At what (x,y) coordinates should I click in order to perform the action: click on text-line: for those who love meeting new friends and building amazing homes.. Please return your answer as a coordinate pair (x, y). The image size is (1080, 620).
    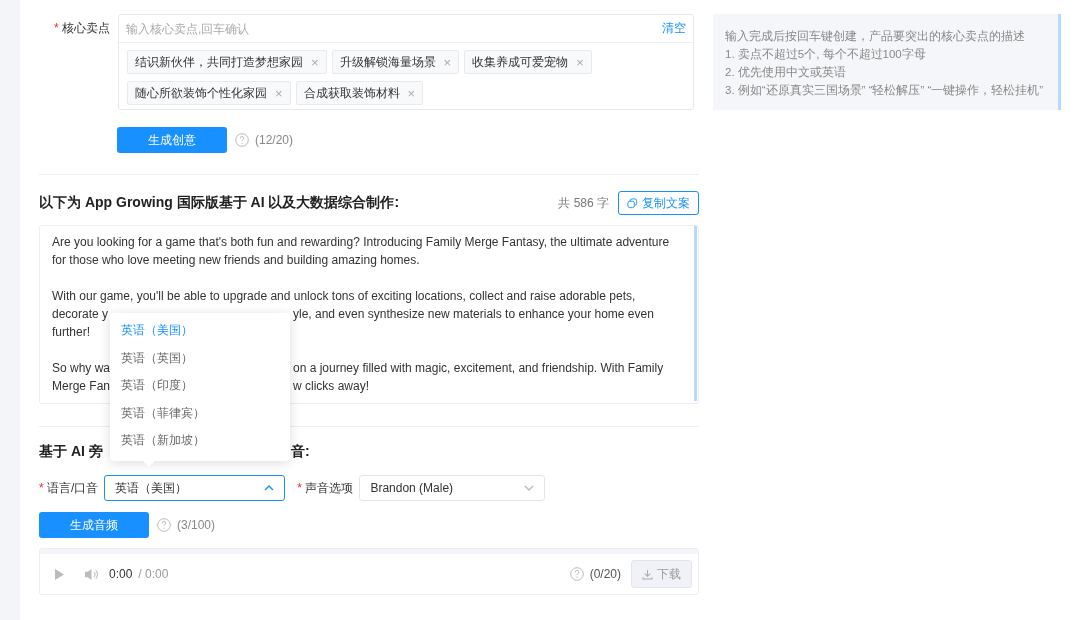
    Looking at the image, I should click on (236, 260).